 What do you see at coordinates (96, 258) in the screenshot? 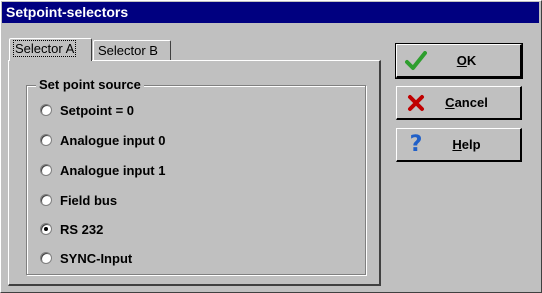
I see `radio-label: SYNC-Input` at bounding box center [96, 258].